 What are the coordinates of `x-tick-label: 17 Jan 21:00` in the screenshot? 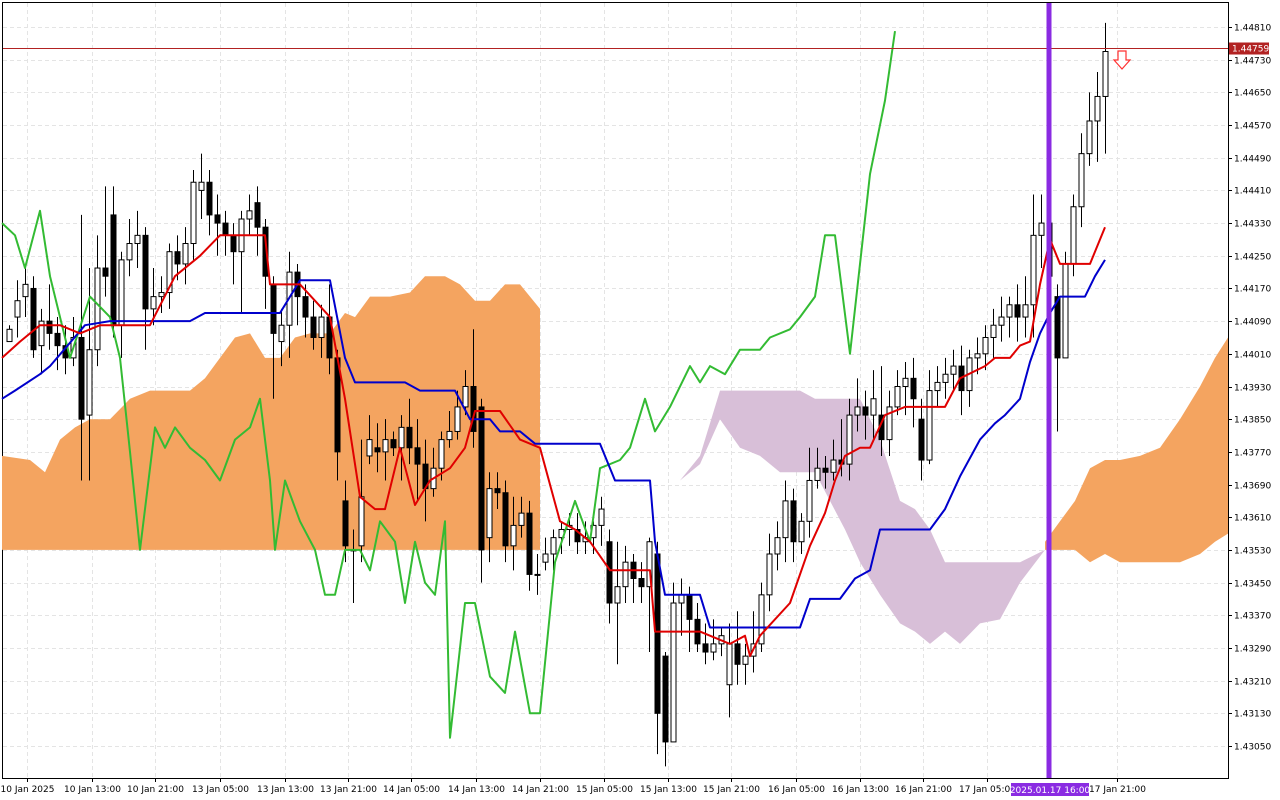 It's located at (1117, 790).